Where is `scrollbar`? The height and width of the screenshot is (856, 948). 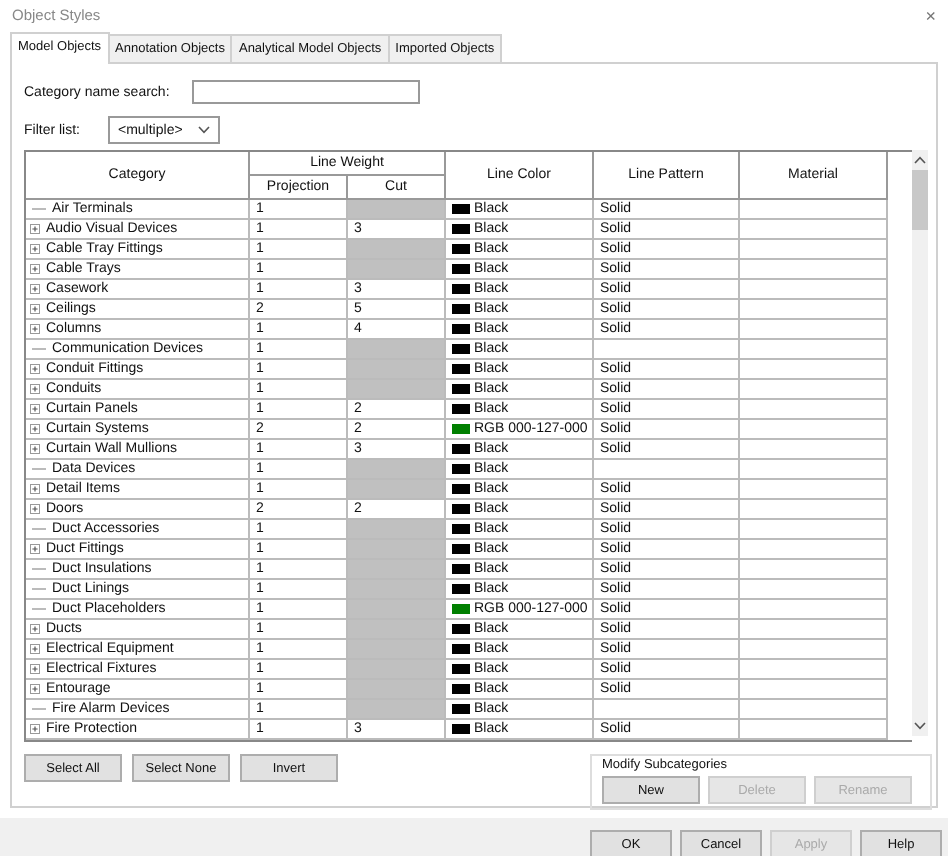 scrollbar is located at coordinates (920, 443).